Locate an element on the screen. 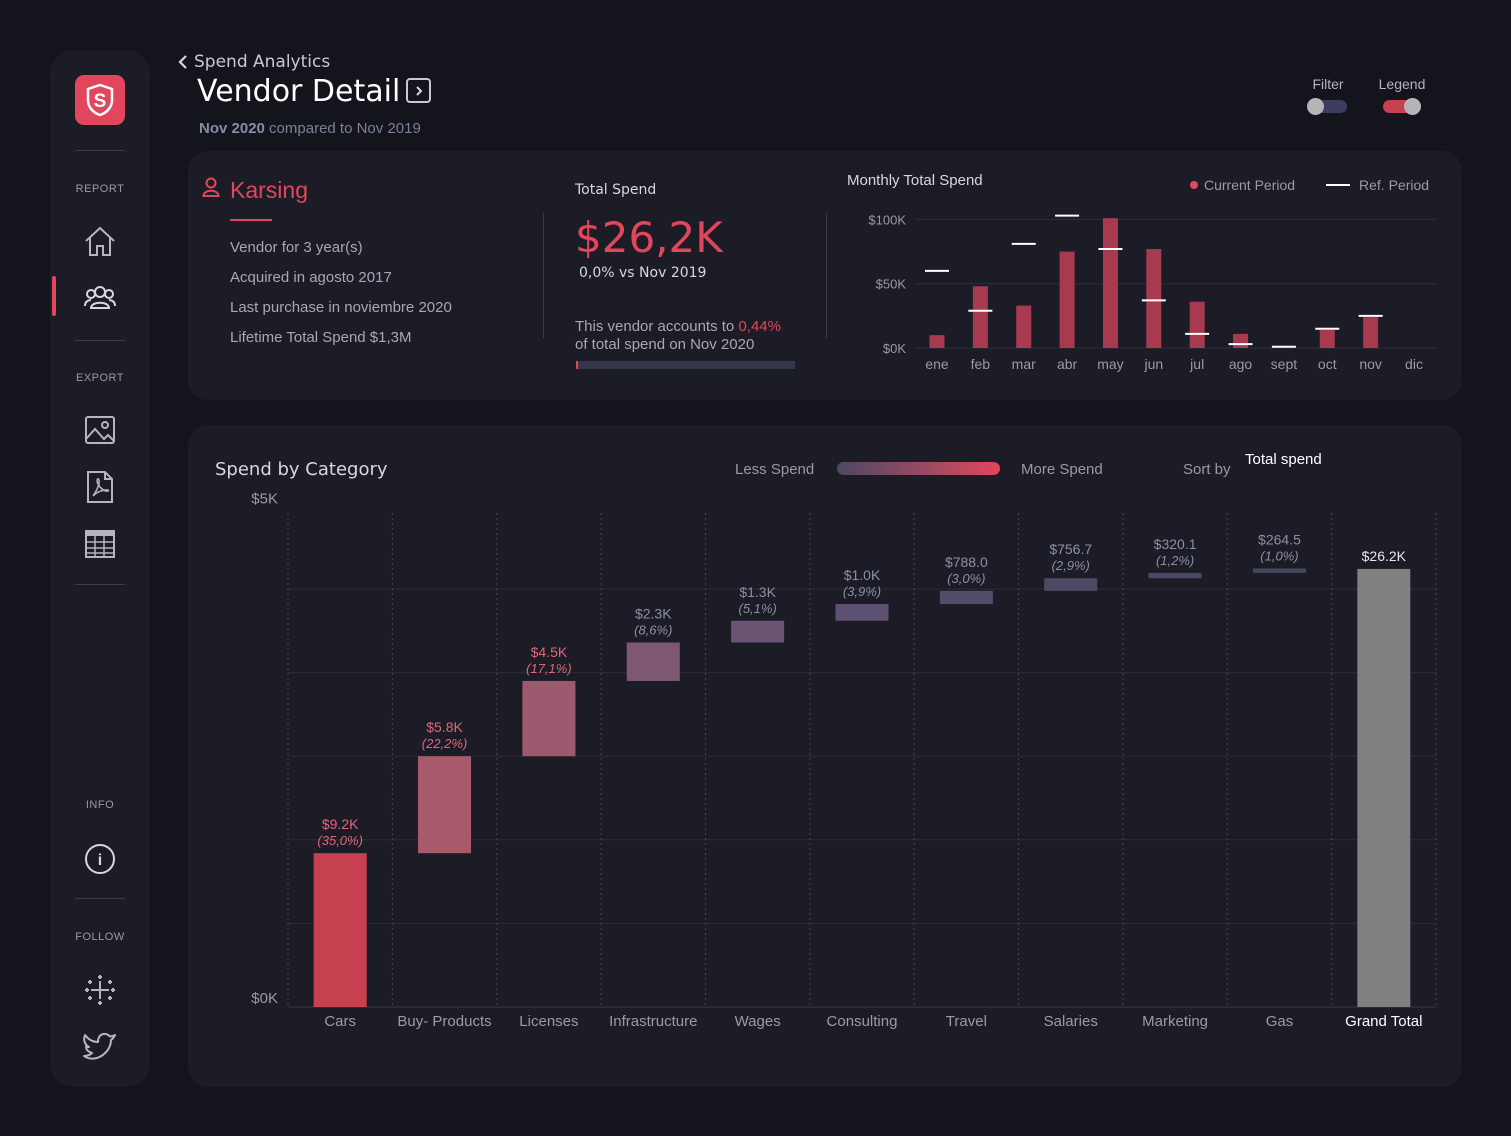  category-pct-label: (3,9%) is located at coordinates (862, 591).